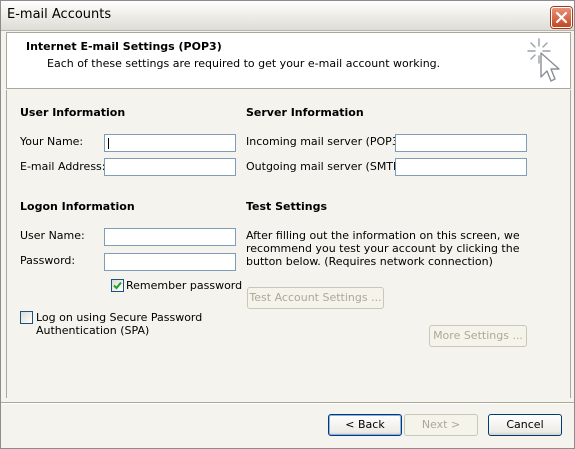  Describe the element at coordinates (561, 17) in the screenshot. I see `close-button` at that location.